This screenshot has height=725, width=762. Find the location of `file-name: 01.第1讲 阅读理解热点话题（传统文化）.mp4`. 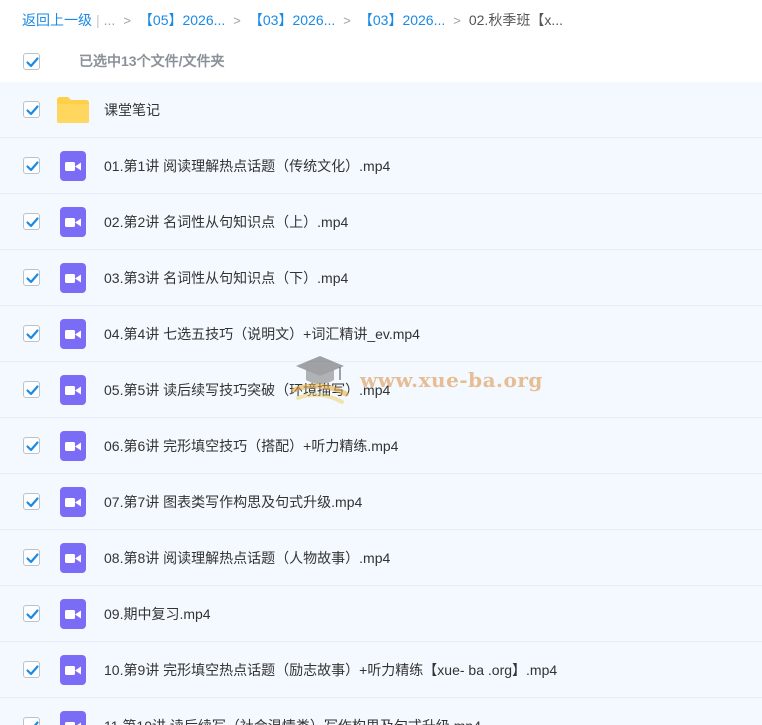

file-name: 01.第1讲 阅读理解热点话题（传统文化）.mp4 is located at coordinates (247, 166).